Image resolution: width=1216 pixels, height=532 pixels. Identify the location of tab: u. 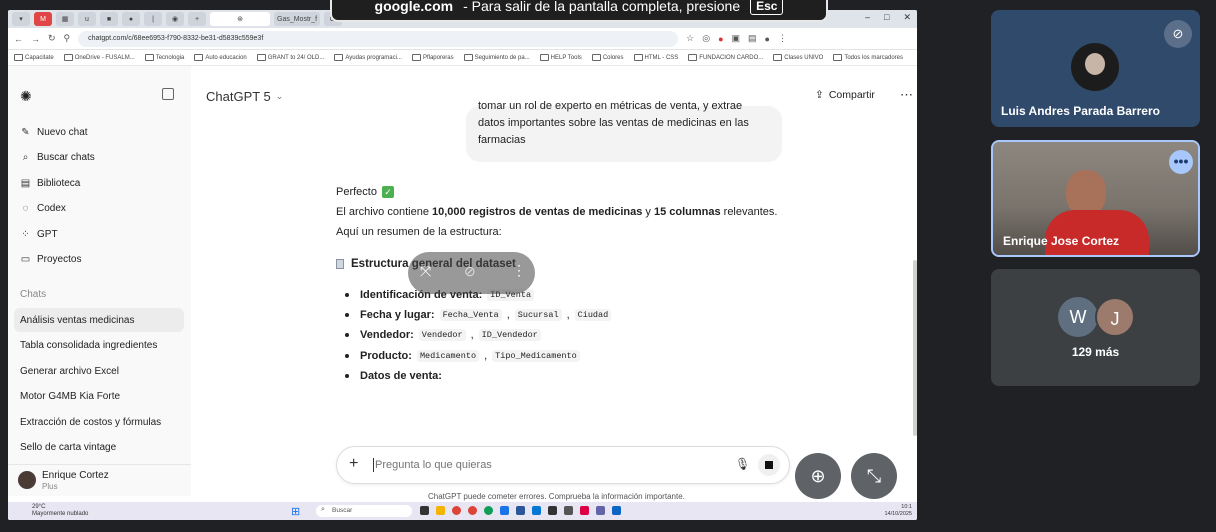
(87, 19).